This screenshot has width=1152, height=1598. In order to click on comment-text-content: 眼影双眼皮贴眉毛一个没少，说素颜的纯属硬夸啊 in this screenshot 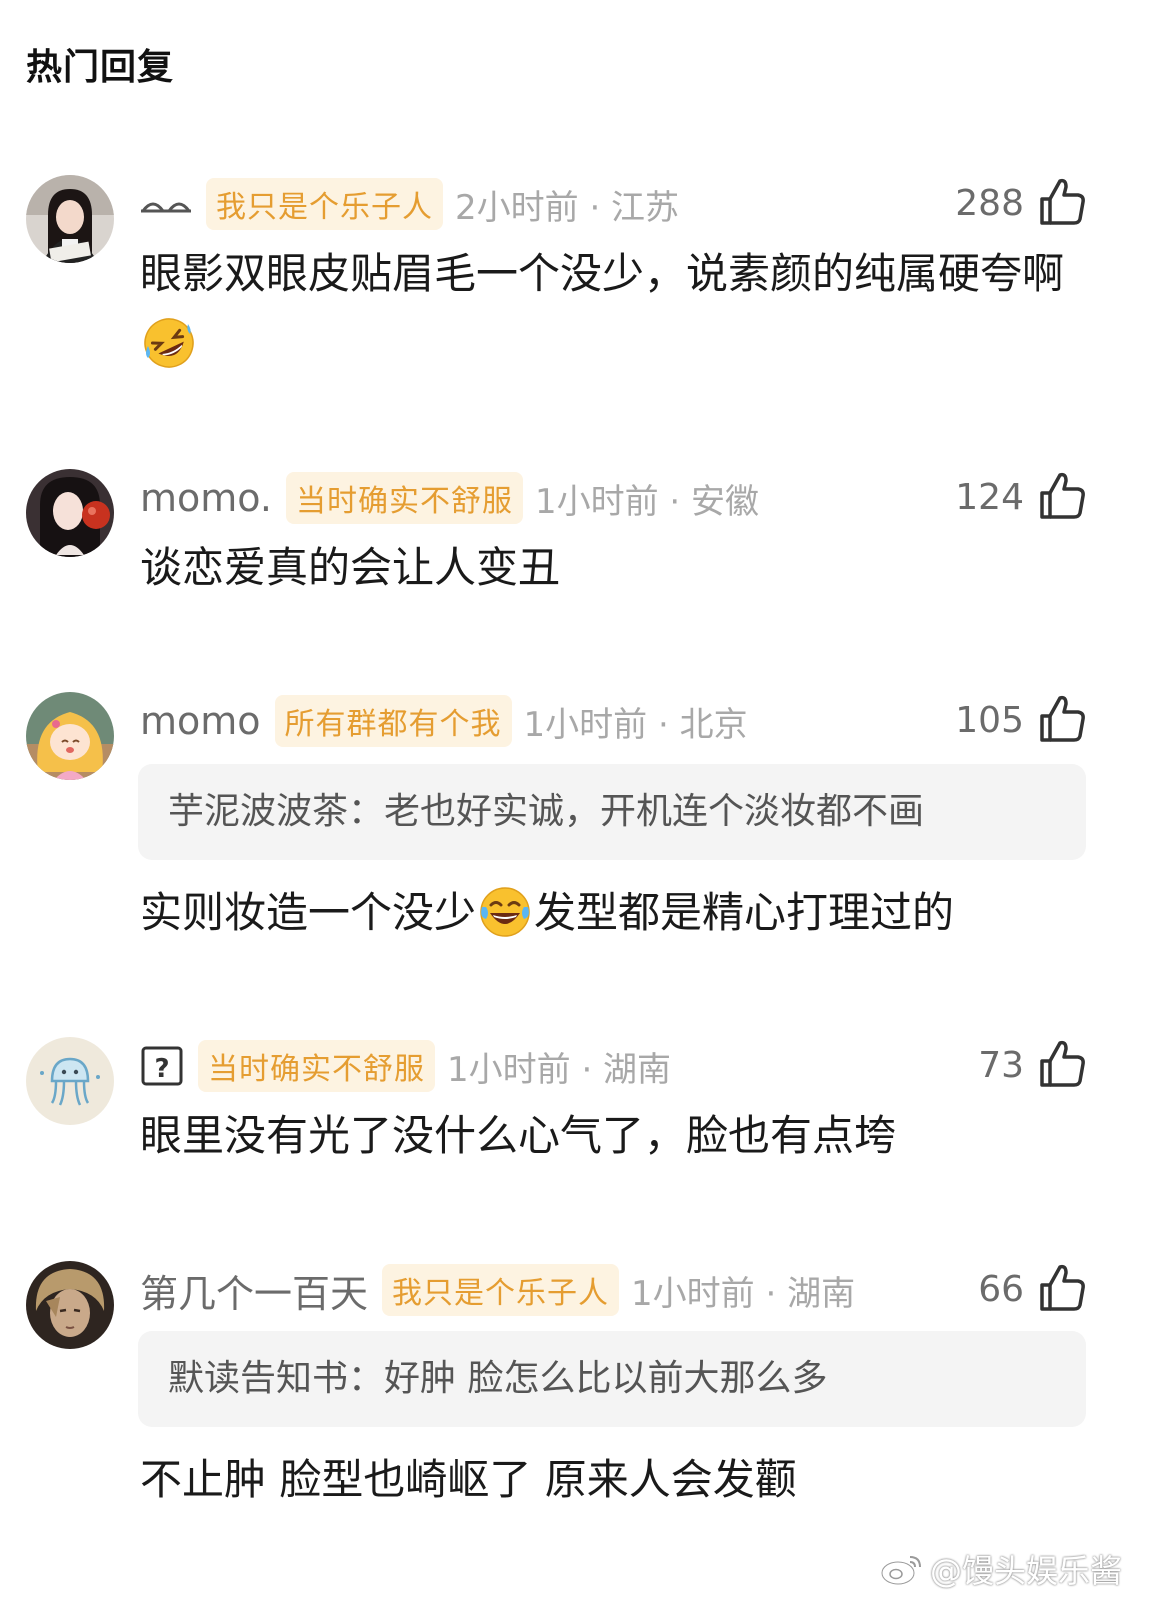, I will do `click(602, 273)`.